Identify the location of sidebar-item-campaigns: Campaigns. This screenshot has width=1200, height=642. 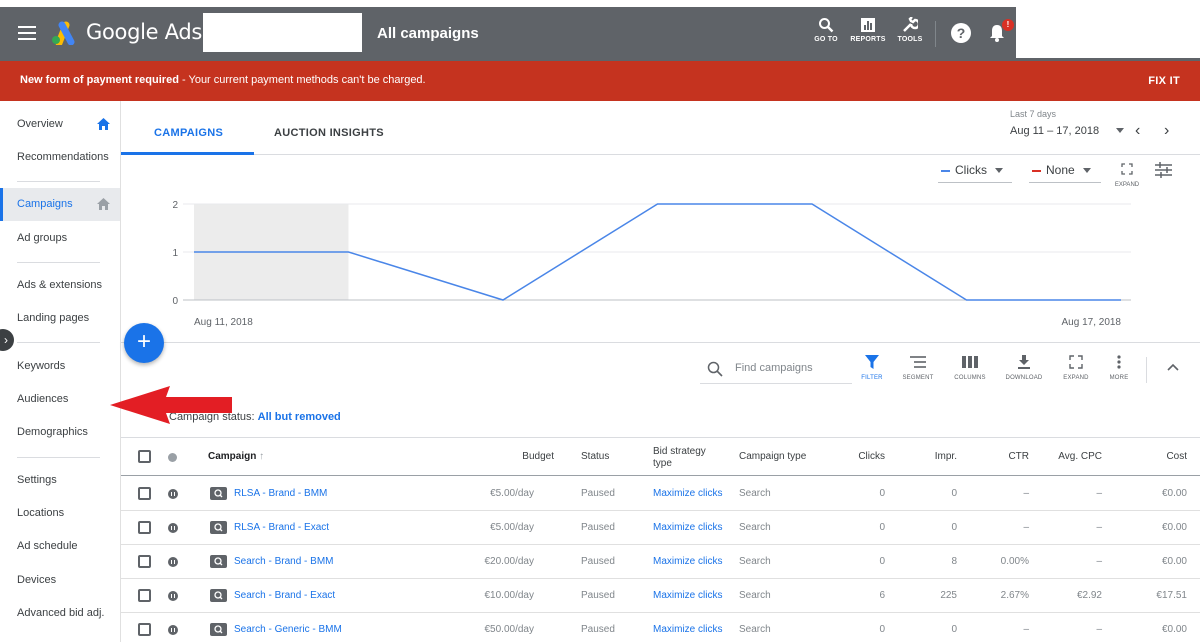
(60, 204).